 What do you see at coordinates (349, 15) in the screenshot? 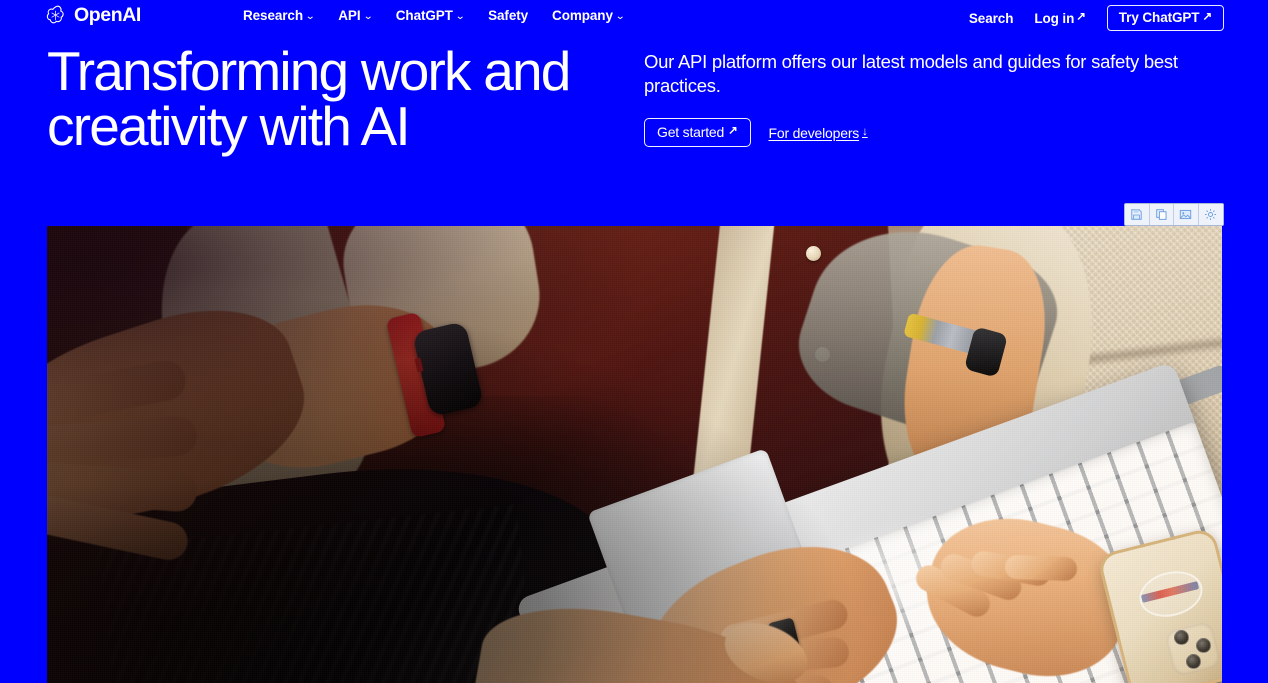
I see `nav-label-api: API` at bounding box center [349, 15].